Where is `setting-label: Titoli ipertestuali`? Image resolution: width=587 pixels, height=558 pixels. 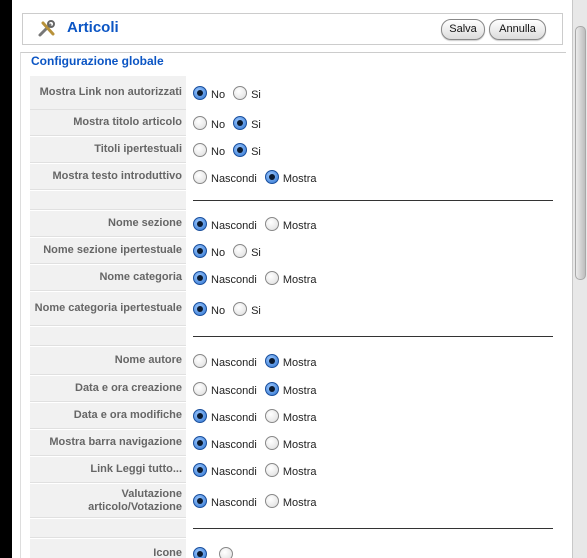
setting-label: Titoli ipertestuali is located at coordinates (108, 150).